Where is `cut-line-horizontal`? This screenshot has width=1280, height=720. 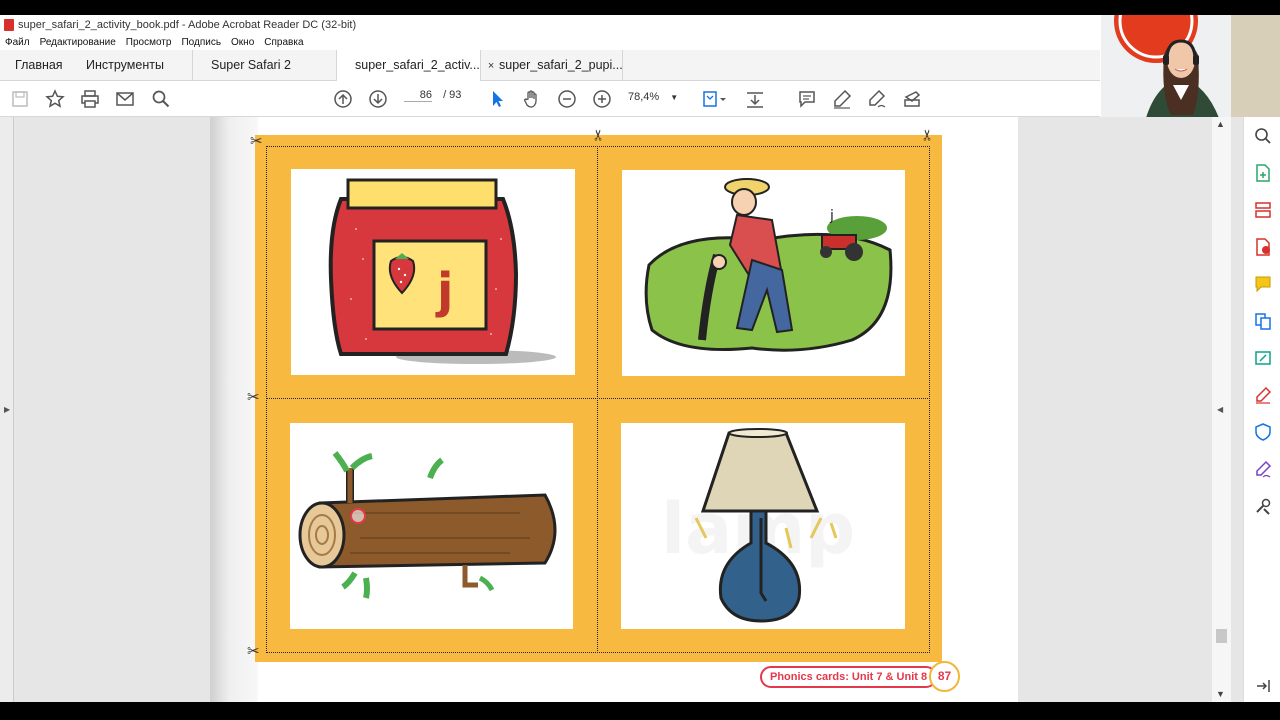 cut-line-horizontal is located at coordinates (598, 398).